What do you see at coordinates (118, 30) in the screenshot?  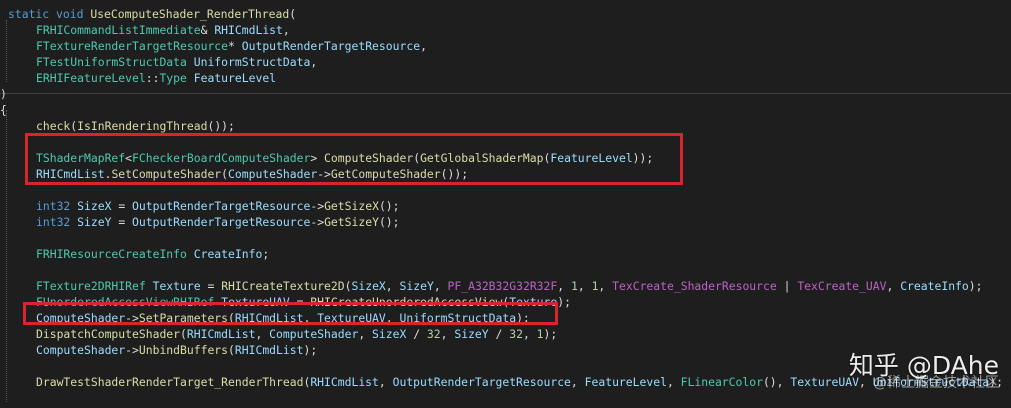 I see `code-token: FRHICommandListImmediate` at bounding box center [118, 30].